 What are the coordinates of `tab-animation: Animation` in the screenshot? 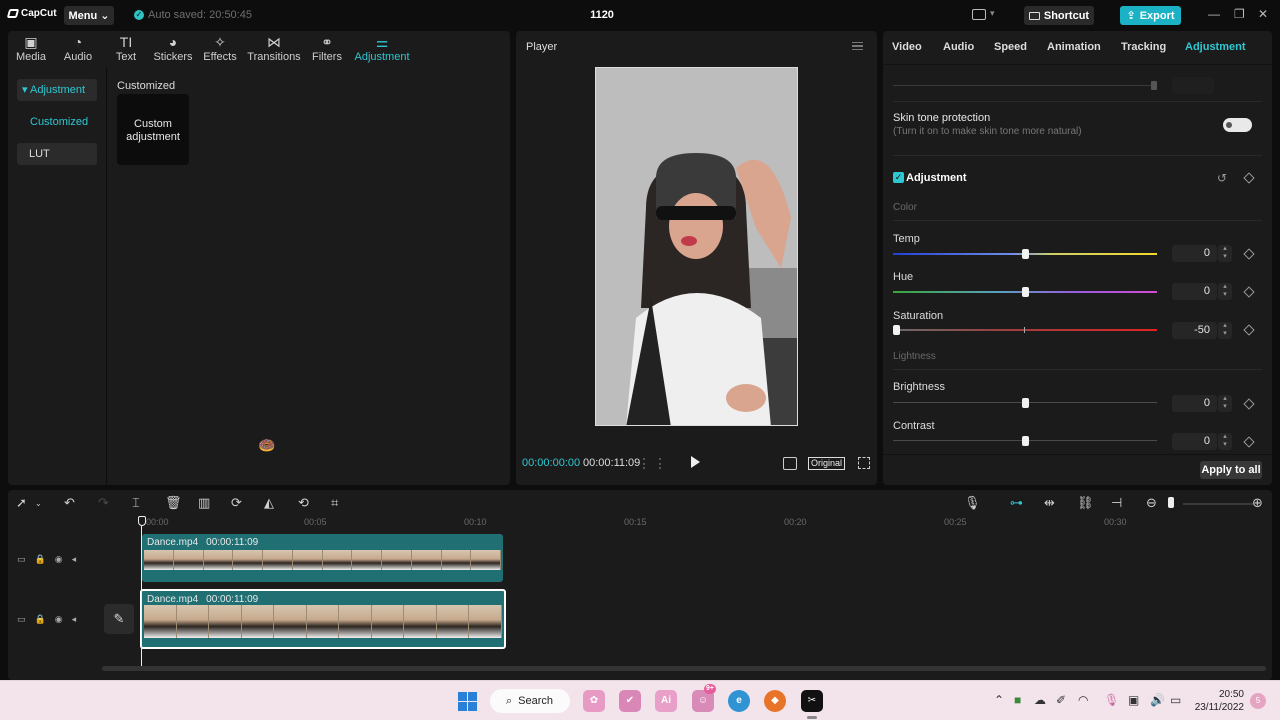 It's located at (1074, 47).